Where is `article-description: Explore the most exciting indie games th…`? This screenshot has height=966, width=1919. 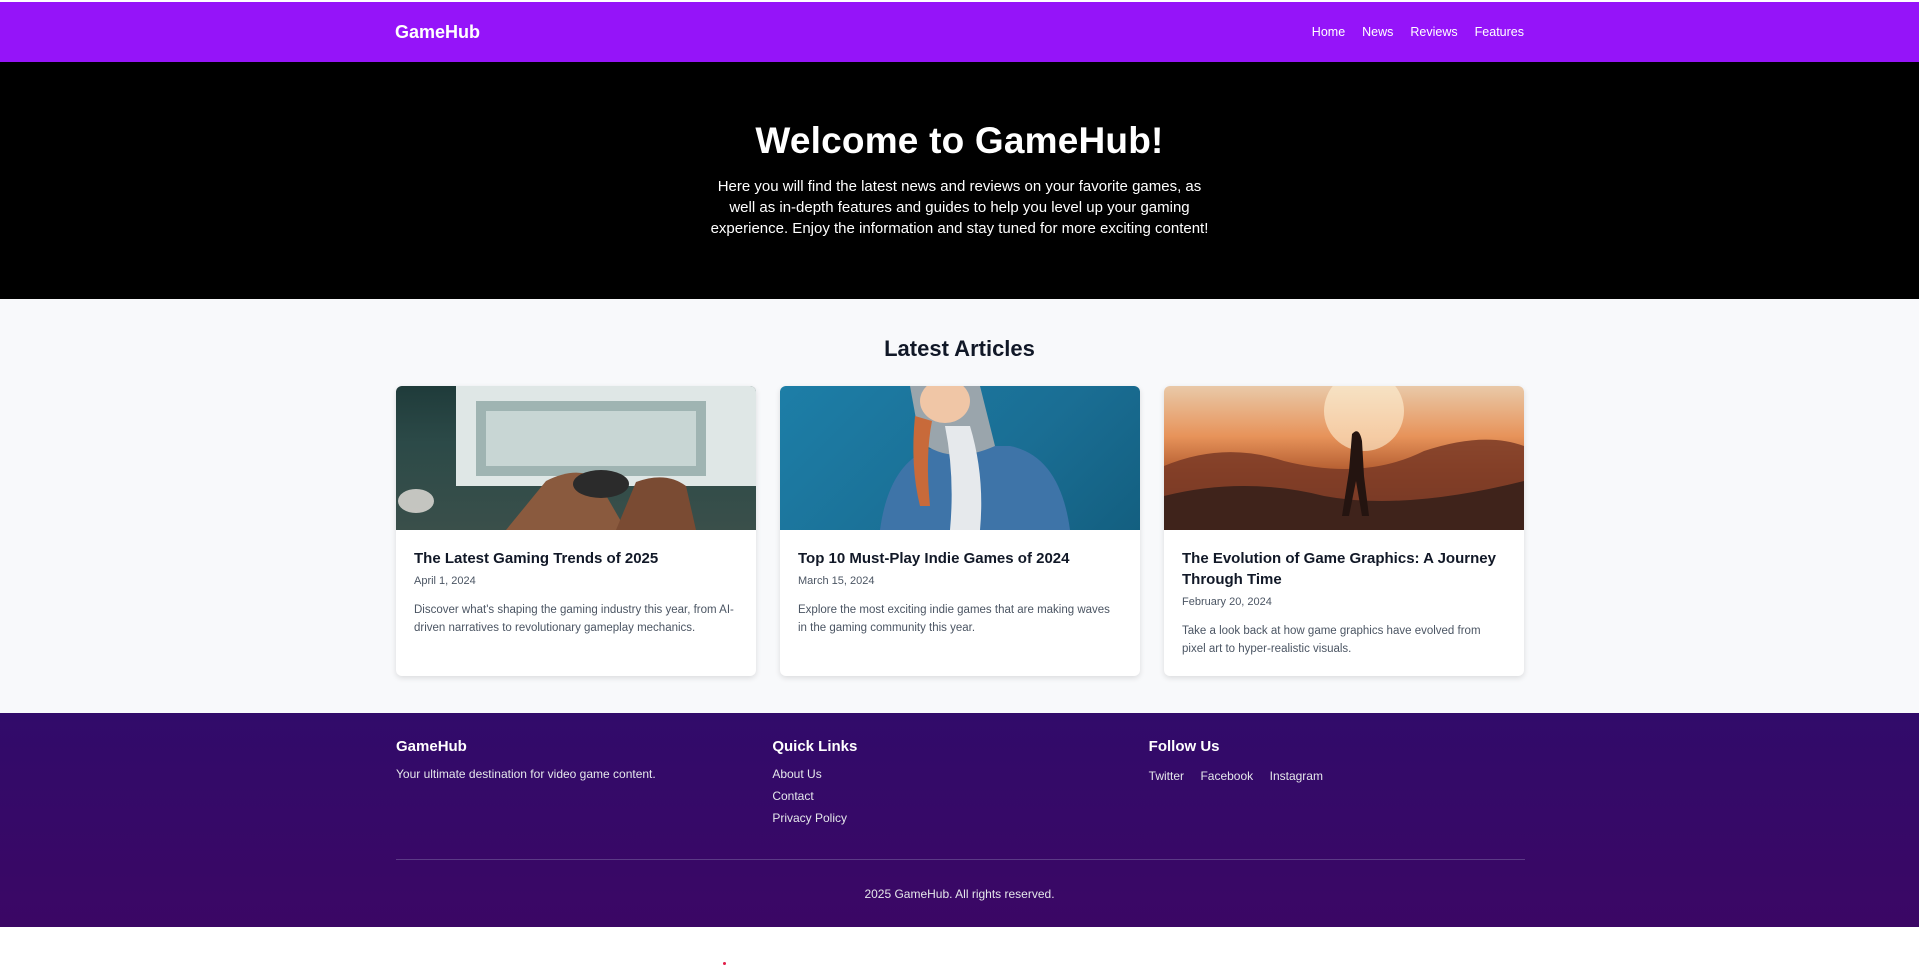 article-description: Explore the most exciting indie games th… is located at coordinates (954, 619).